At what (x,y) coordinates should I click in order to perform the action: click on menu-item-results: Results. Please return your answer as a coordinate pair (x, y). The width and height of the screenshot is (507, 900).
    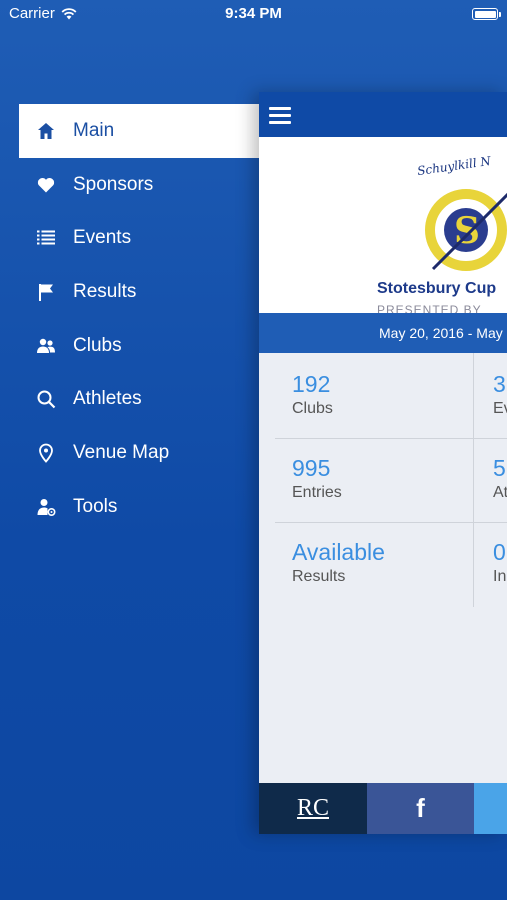
    Looking at the image, I should click on (139, 292).